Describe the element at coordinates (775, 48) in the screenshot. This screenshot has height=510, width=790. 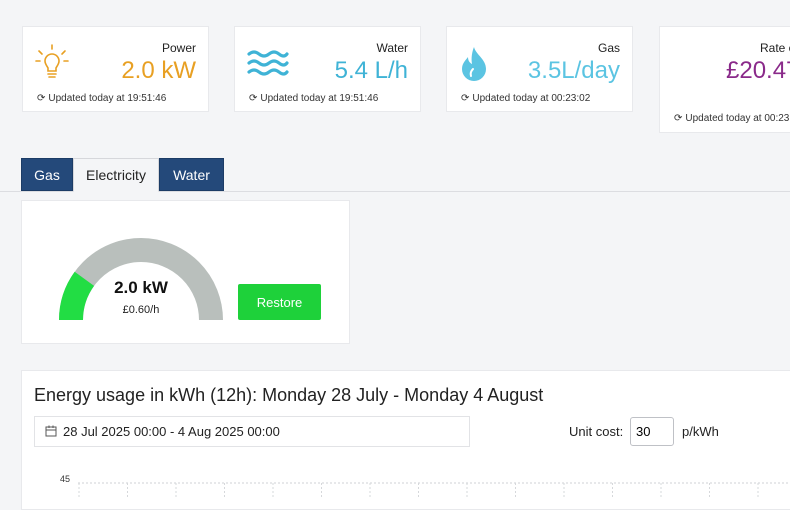
I see `stat-label: Rate c` at that location.